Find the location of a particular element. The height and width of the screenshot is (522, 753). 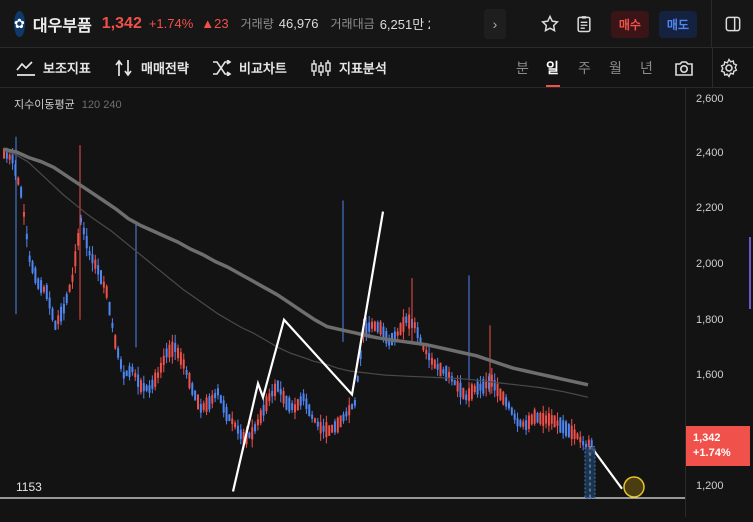

period-day: 일 is located at coordinates (552, 68).